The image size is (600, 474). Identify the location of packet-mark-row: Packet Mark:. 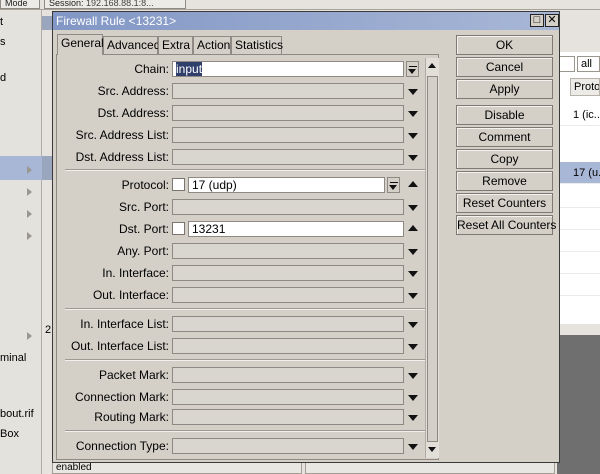
(248, 375).